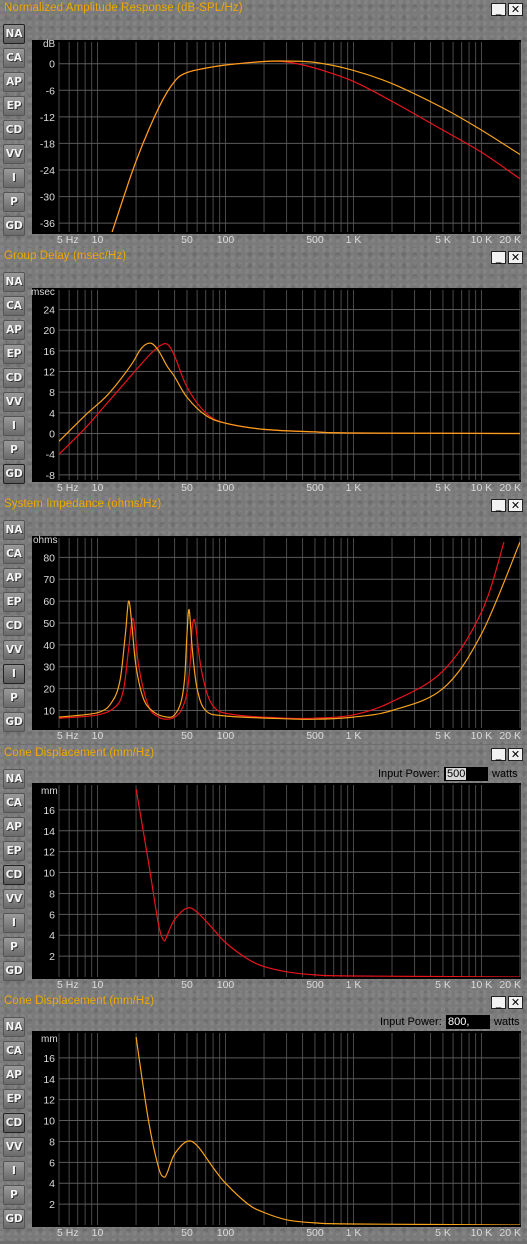 This screenshot has height=1244, width=527. I want to click on y-tick-label: 30, so click(49, 668).